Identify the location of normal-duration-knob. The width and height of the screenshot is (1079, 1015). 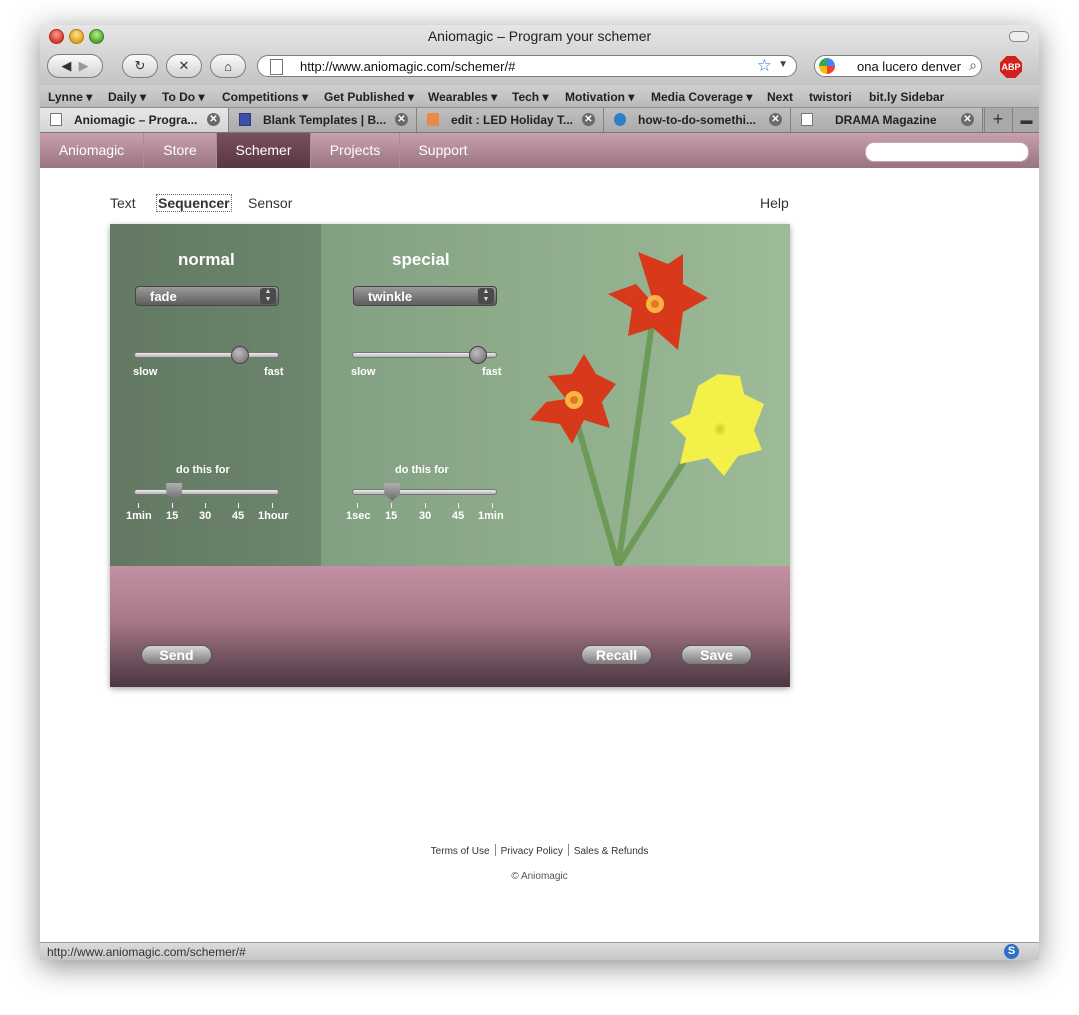
(174, 492).